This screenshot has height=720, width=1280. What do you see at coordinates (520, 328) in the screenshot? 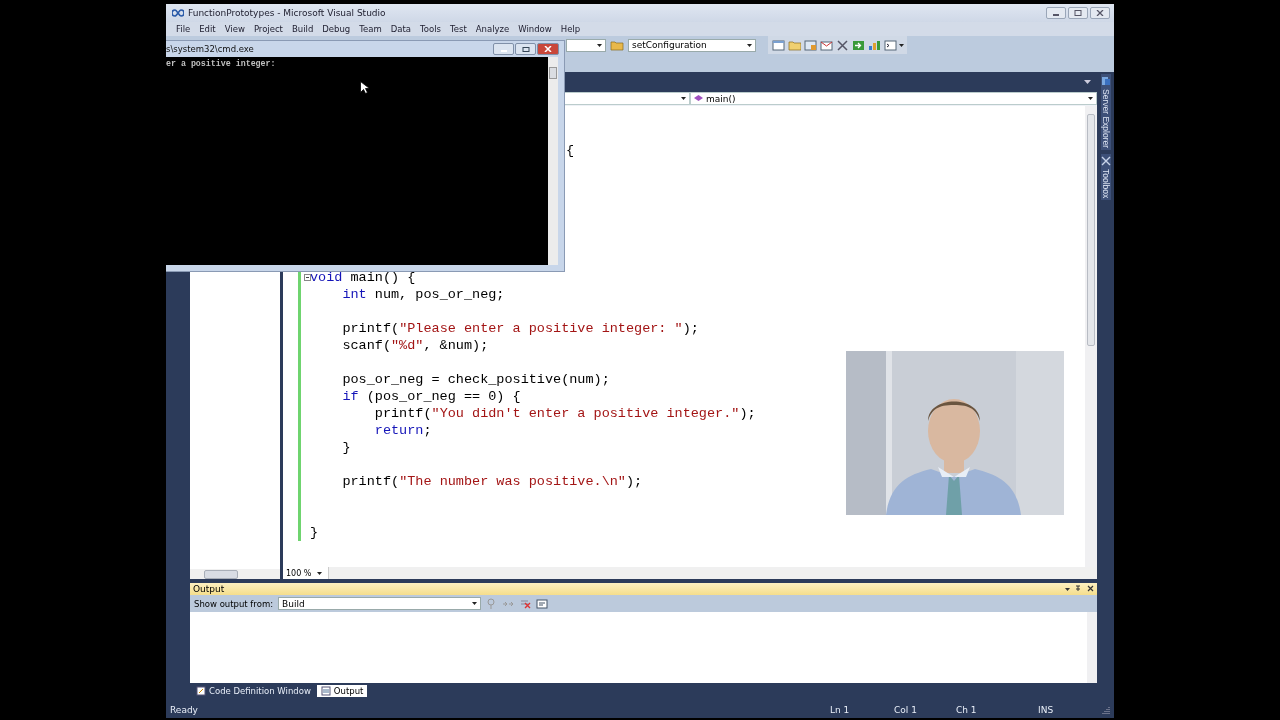
I see `code-line: printf("Please enter a positive integer: ");` at bounding box center [520, 328].